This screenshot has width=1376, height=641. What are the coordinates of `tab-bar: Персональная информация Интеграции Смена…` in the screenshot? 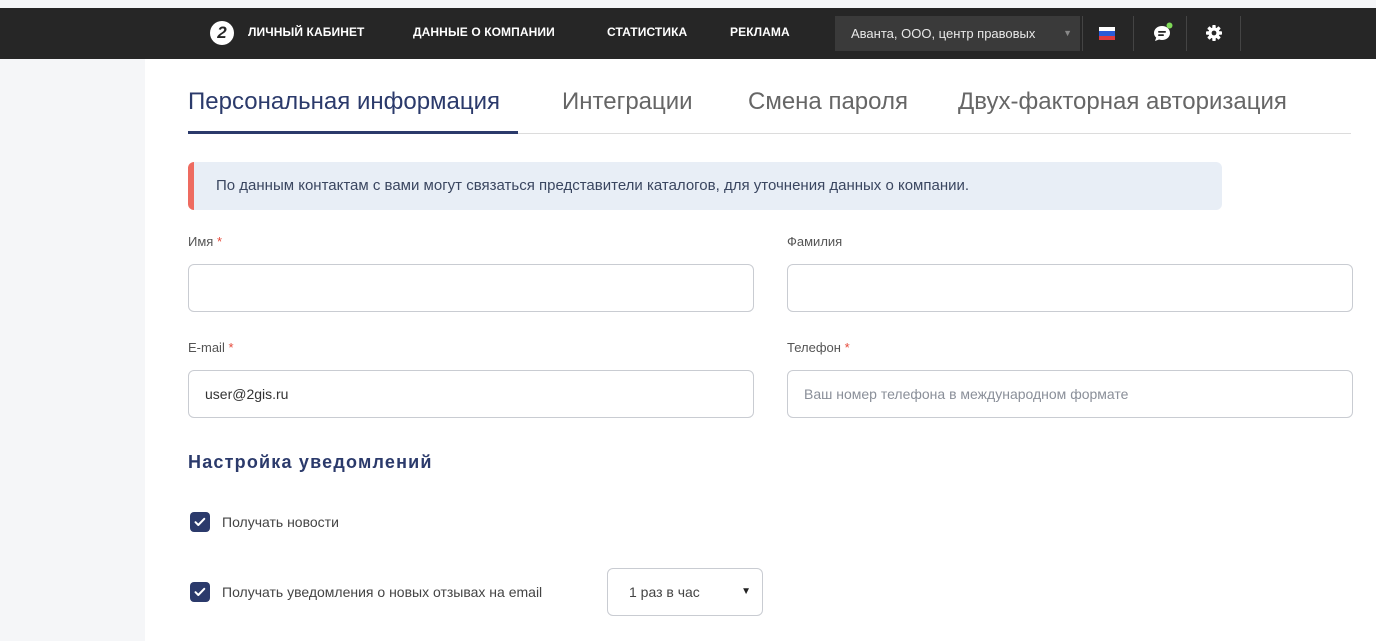 It's located at (769, 96).